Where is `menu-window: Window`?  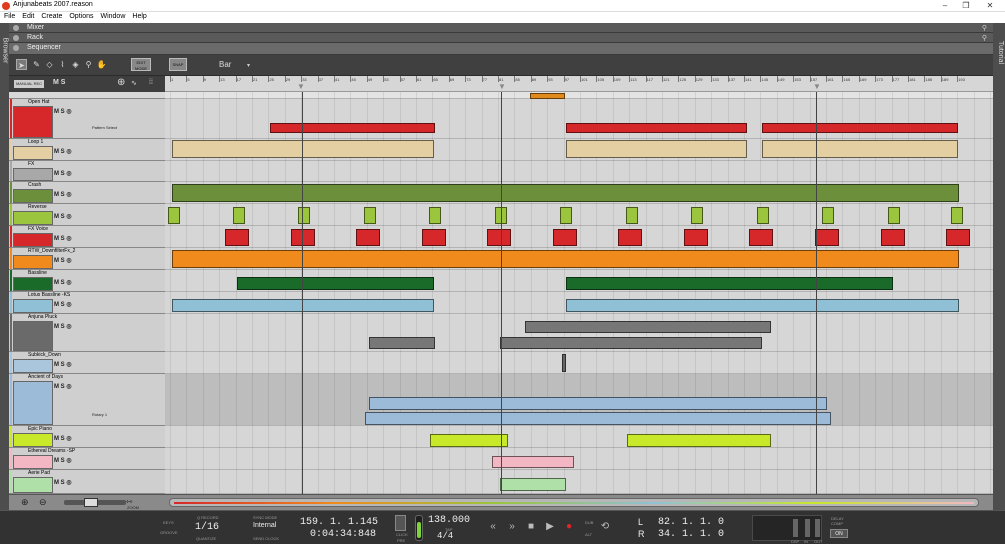 menu-window: Window is located at coordinates (112, 16).